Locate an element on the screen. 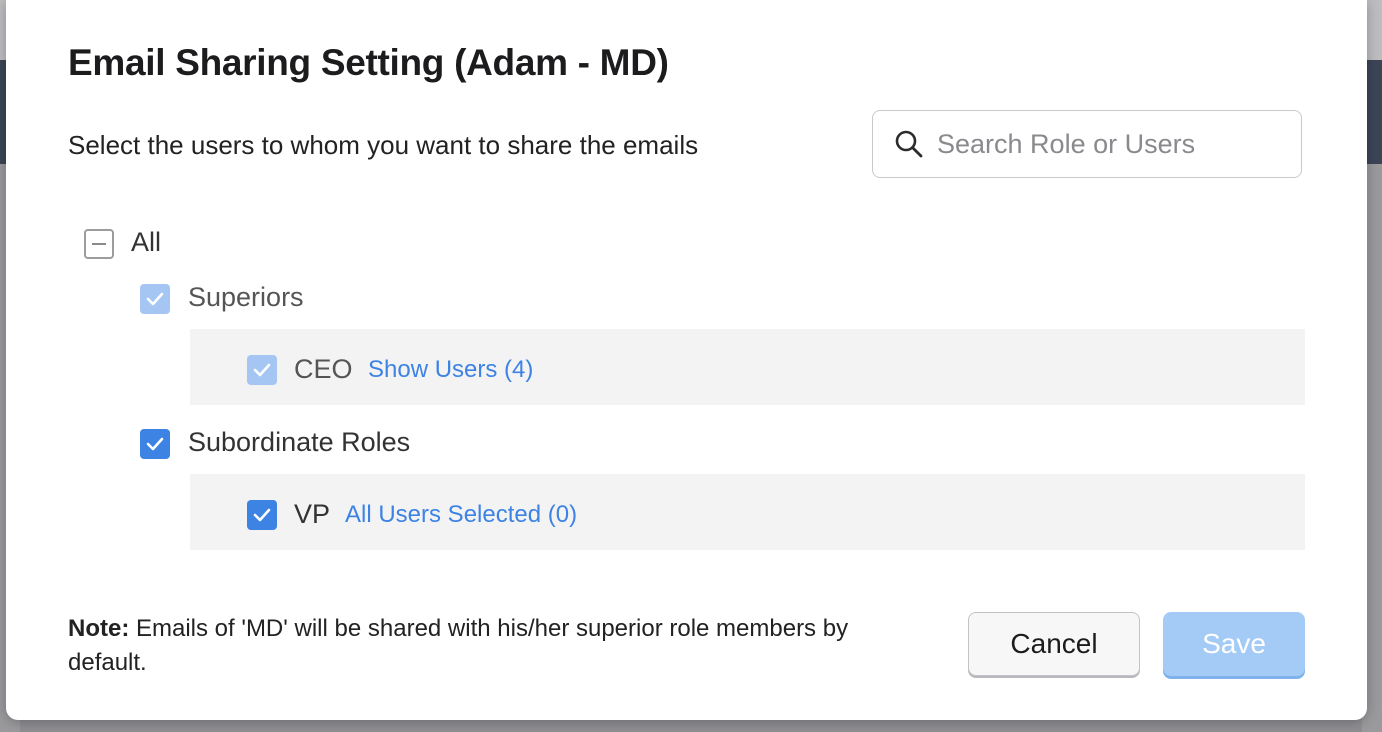 Image resolution: width=1382 pixels, height=732 pixels. role-ceo-checkbox is located at coordinates (262, 370).